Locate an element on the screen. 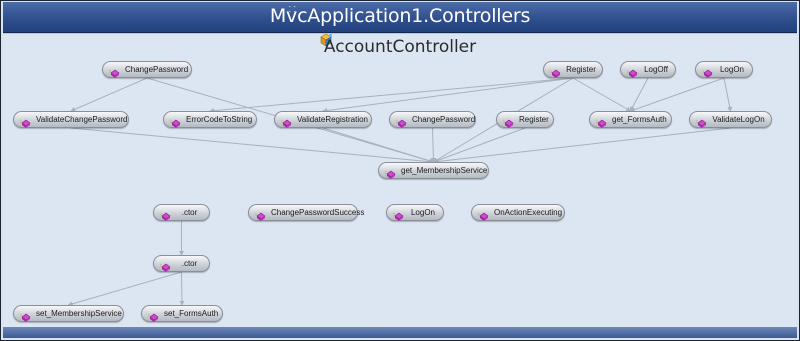 The image size is (800, 341). method-node-changepasswordsuccess: ChangePasswordSuccess is located at coordinates (306, 212).